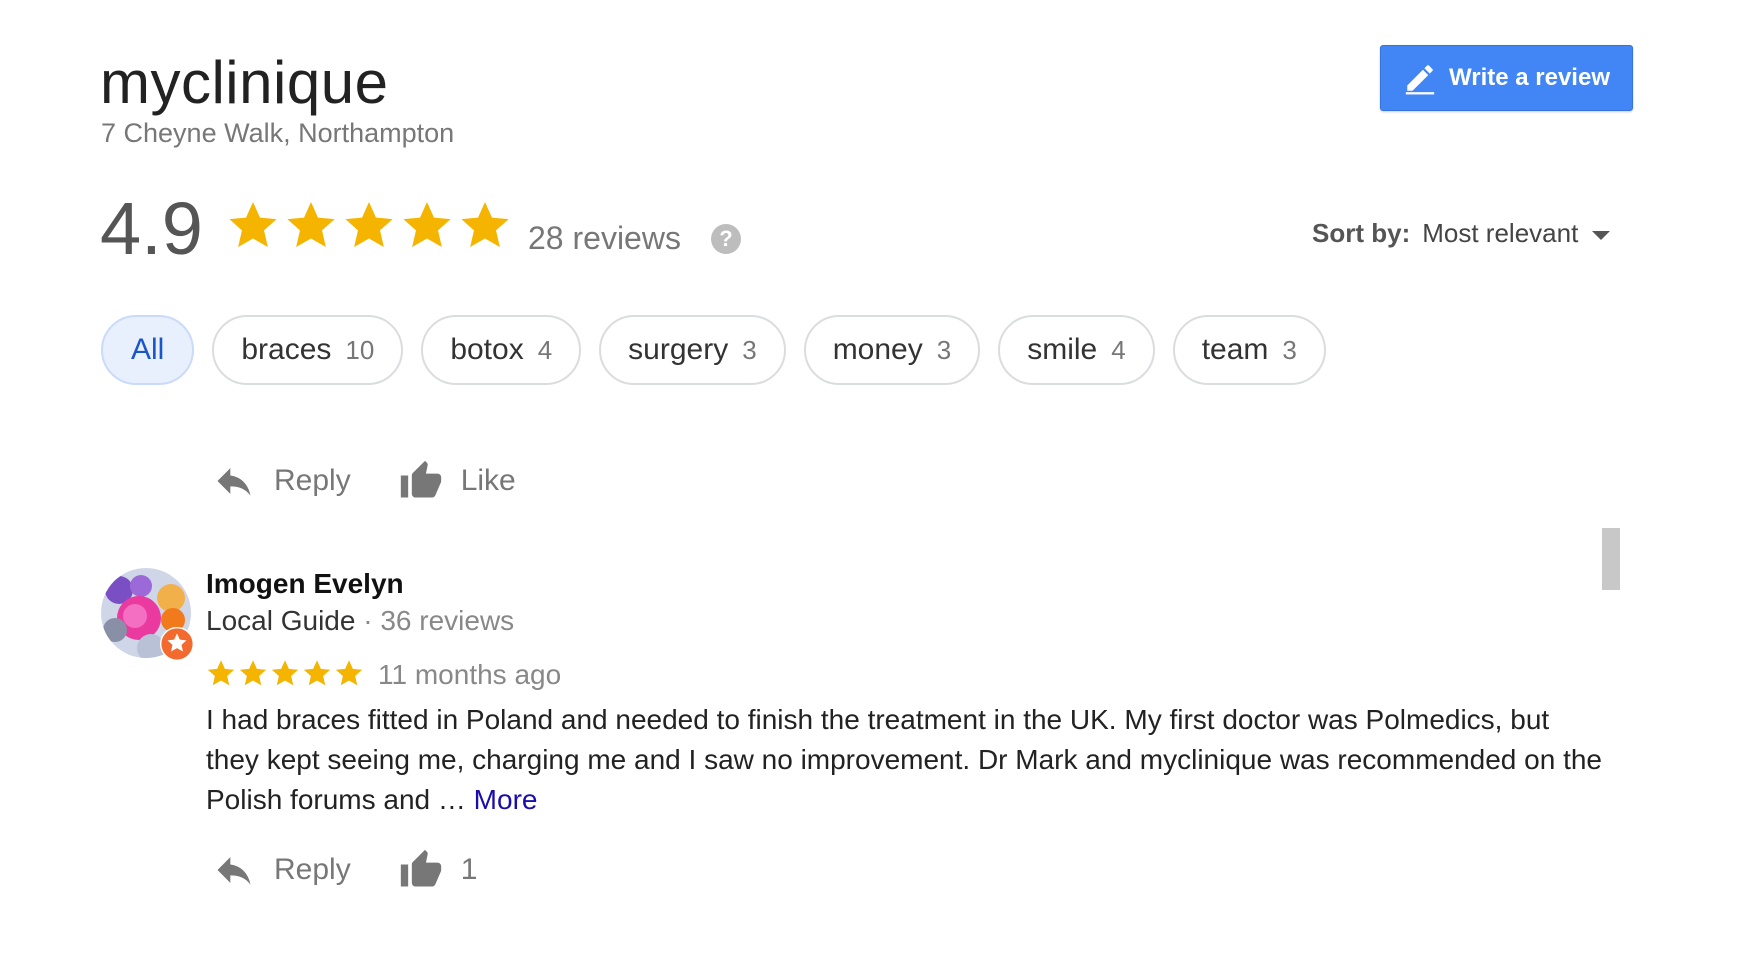 This screenshot has width=1751, height=975. What do you see at coordinates (1420, 80) in the screenshot?
I see `pencil-icon` at bounding box center [1420, 80].